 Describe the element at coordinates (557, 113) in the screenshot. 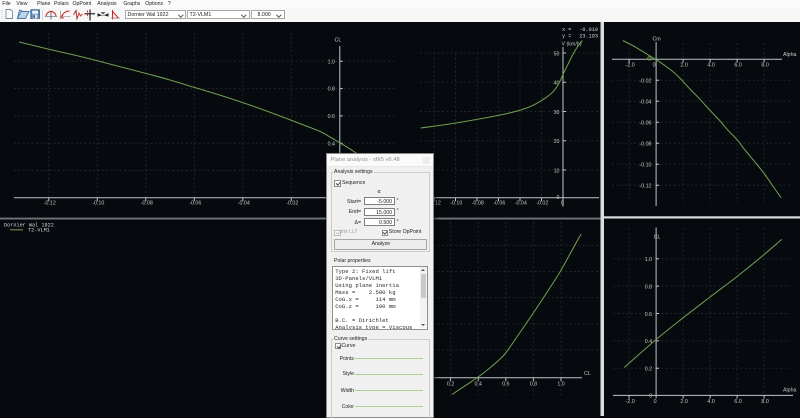

I see `svg-text: 30` at that location.